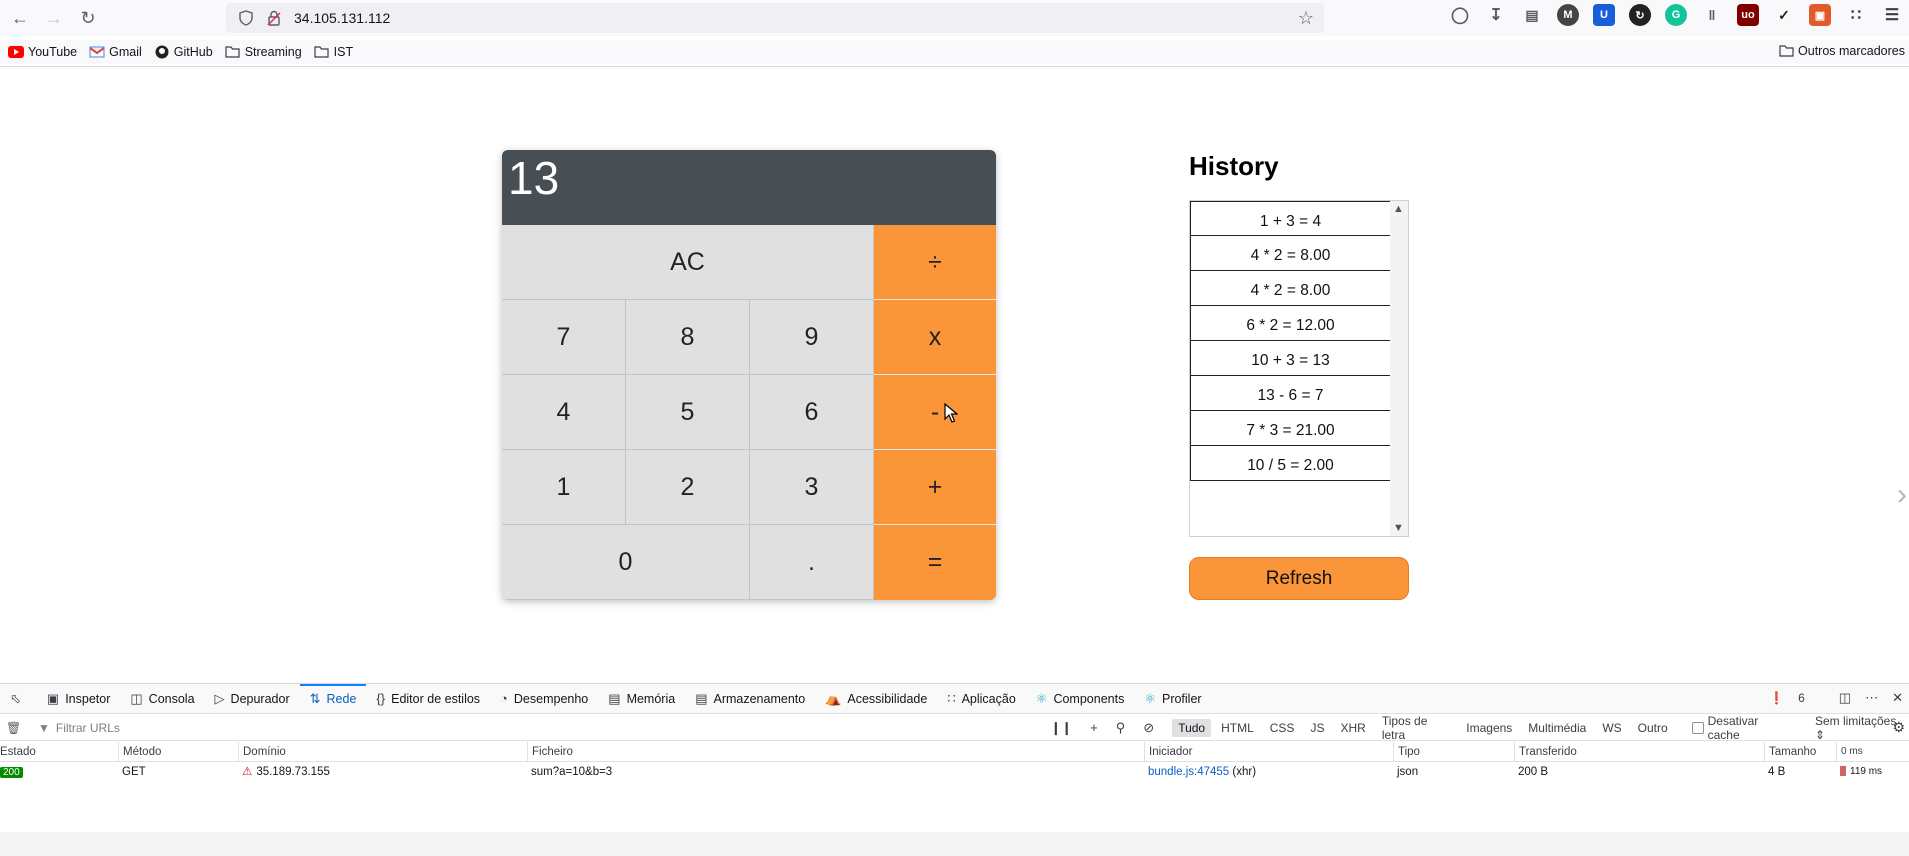 This screenshot has height=856, width=1909. Describe the element at coordinates (1653, 728) in the screenshot. I see `filter-type-other: Outro` at that location.